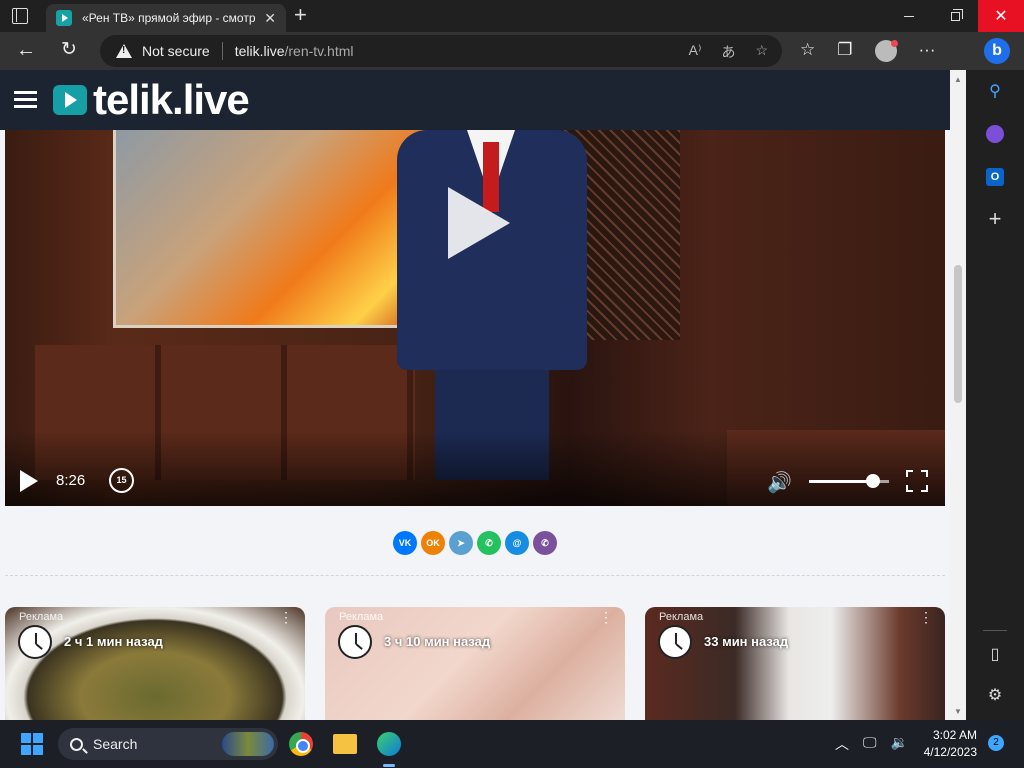 The width and height of the screenshot is (1024, 768). What do you see at coordinates (437, 641) in the screenshot?
I see `ad-time-ago: 3 ч 10 мин назад` at bounding box center [437, 641].